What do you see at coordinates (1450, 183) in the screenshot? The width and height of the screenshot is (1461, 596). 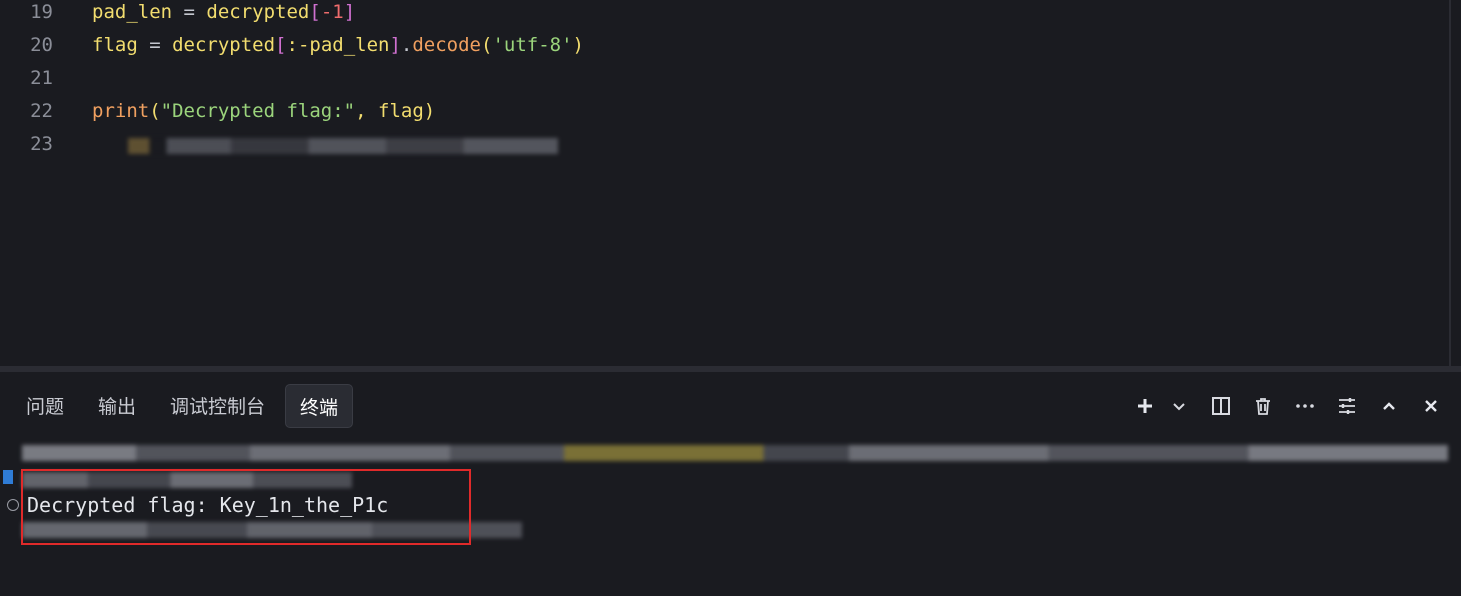 I see `editor-scrollbar` at bounding box center [1450, 183].